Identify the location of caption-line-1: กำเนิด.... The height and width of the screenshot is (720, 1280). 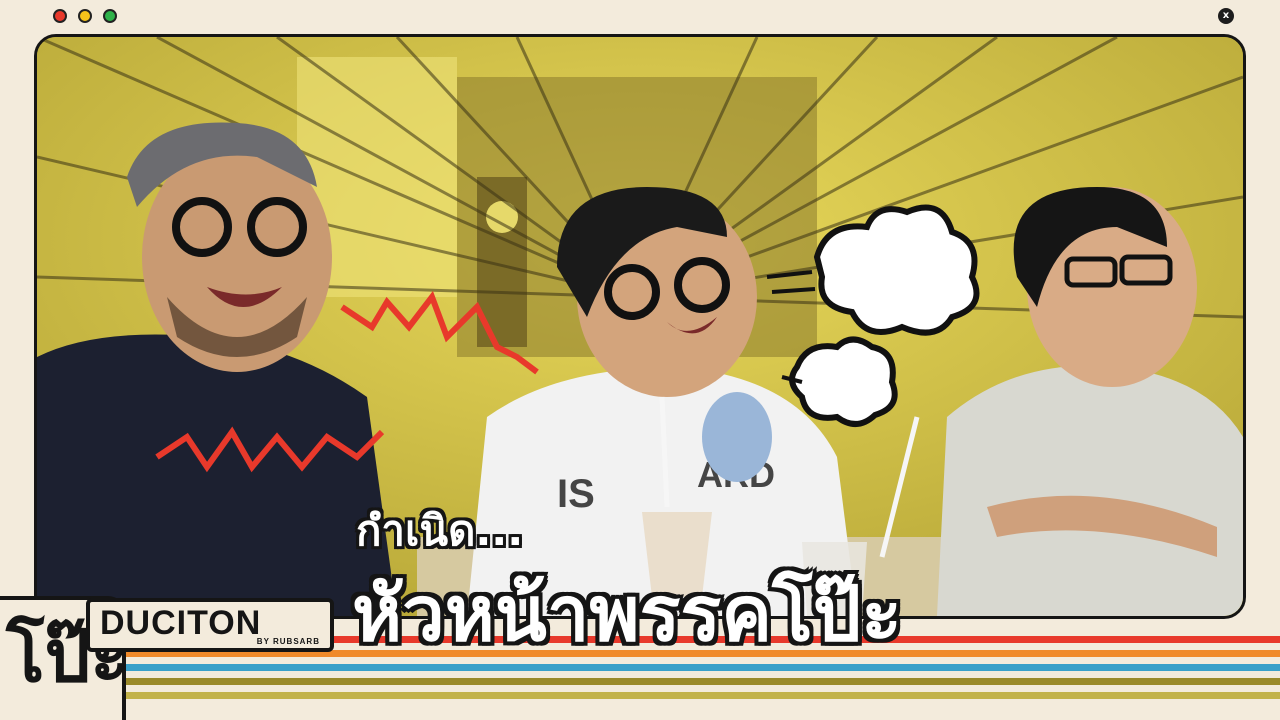
(440, 530).